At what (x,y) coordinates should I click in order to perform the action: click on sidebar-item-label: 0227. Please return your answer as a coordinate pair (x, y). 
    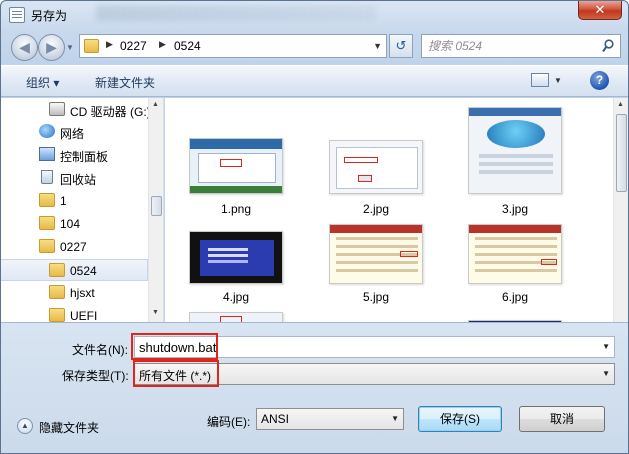
    Looking at the image, I should click on (73, 247).